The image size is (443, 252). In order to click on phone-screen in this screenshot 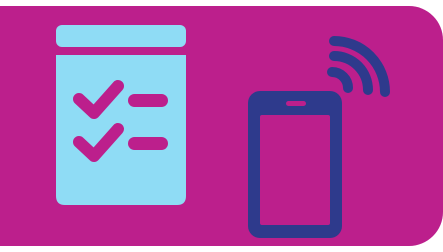, I will do `click(295, 170)`.